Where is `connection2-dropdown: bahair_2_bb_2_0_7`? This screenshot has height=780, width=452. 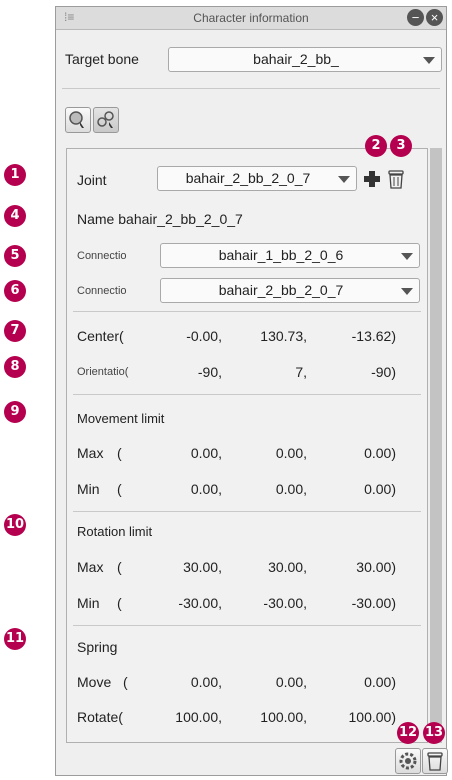 connection2-dropdown: bahair_2_bb_2_0_7 is located at coordinates (290, 290).